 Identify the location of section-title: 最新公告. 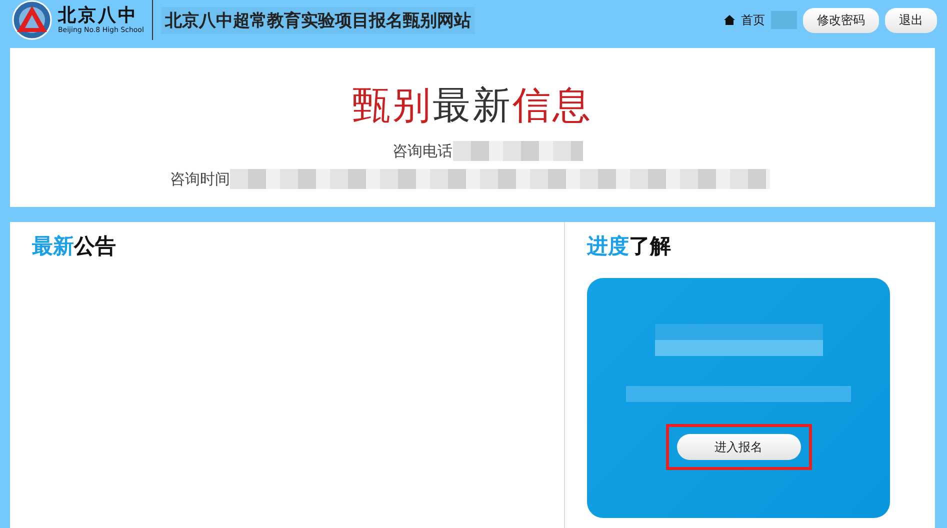
(74, 246).